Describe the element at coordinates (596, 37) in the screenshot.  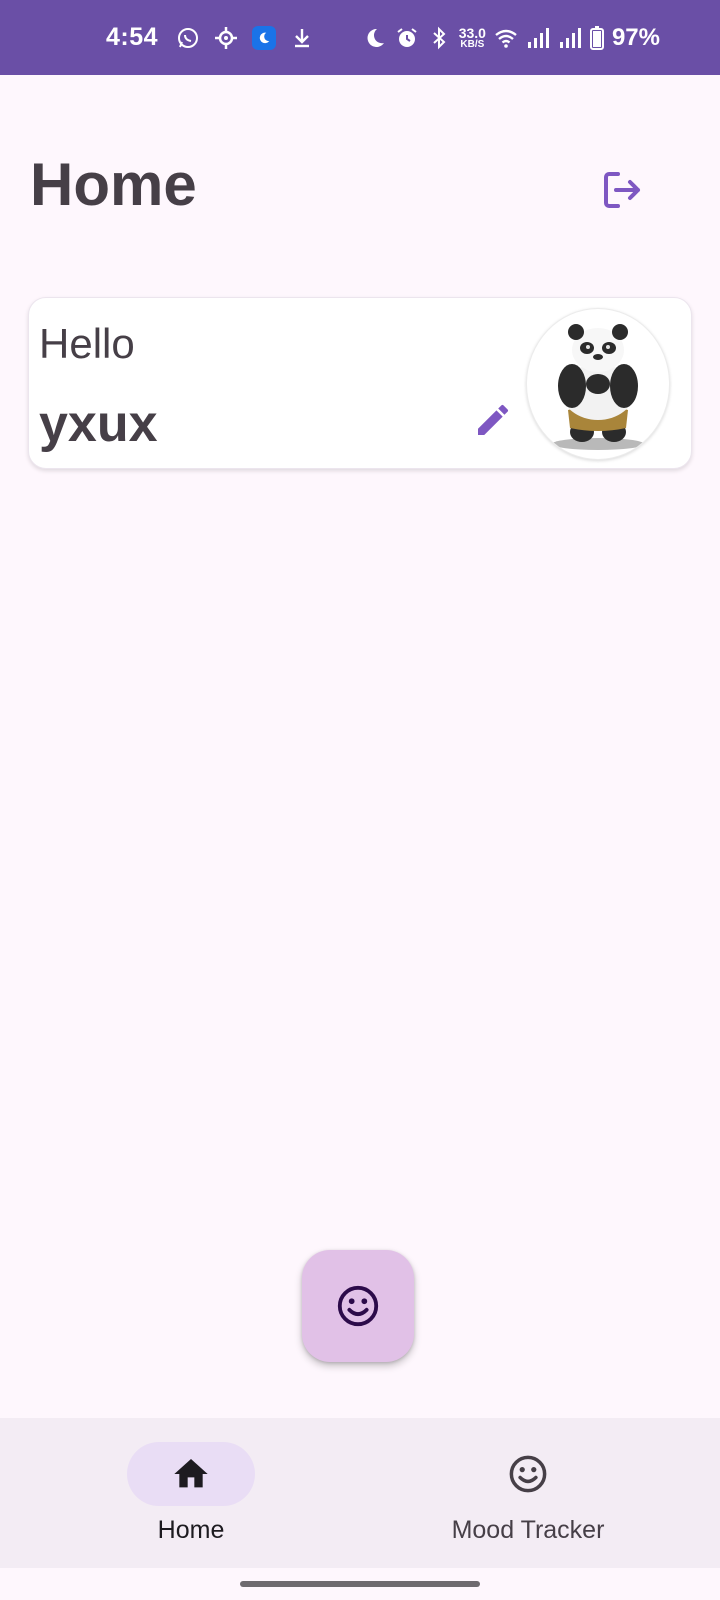
I see `battery-icon` at that location.